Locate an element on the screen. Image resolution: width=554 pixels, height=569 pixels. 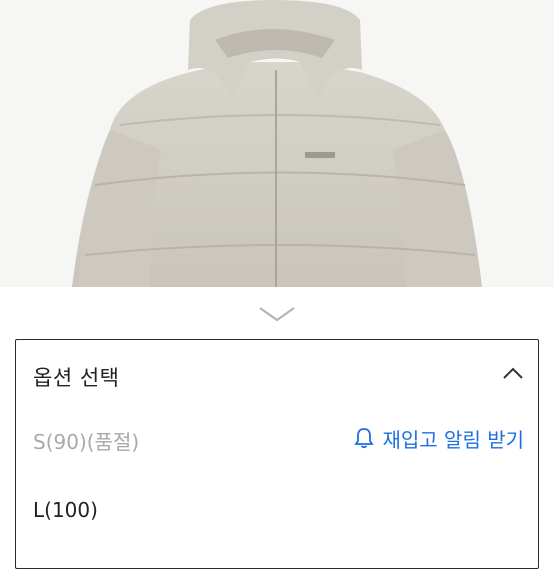
bell-icon is located at coordinates (364, 438).